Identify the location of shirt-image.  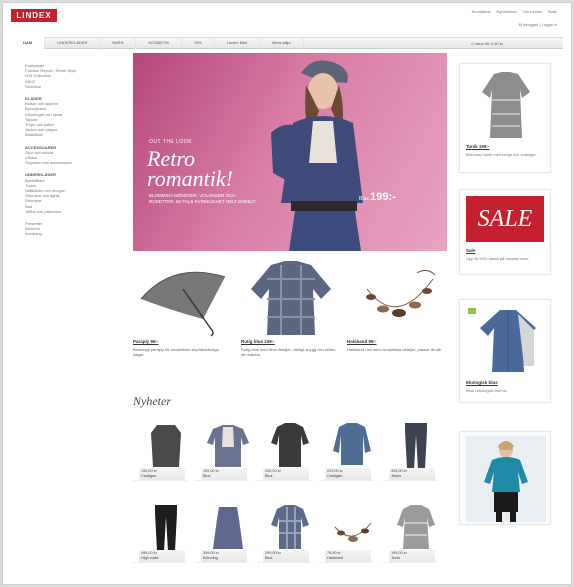
(508, 341).